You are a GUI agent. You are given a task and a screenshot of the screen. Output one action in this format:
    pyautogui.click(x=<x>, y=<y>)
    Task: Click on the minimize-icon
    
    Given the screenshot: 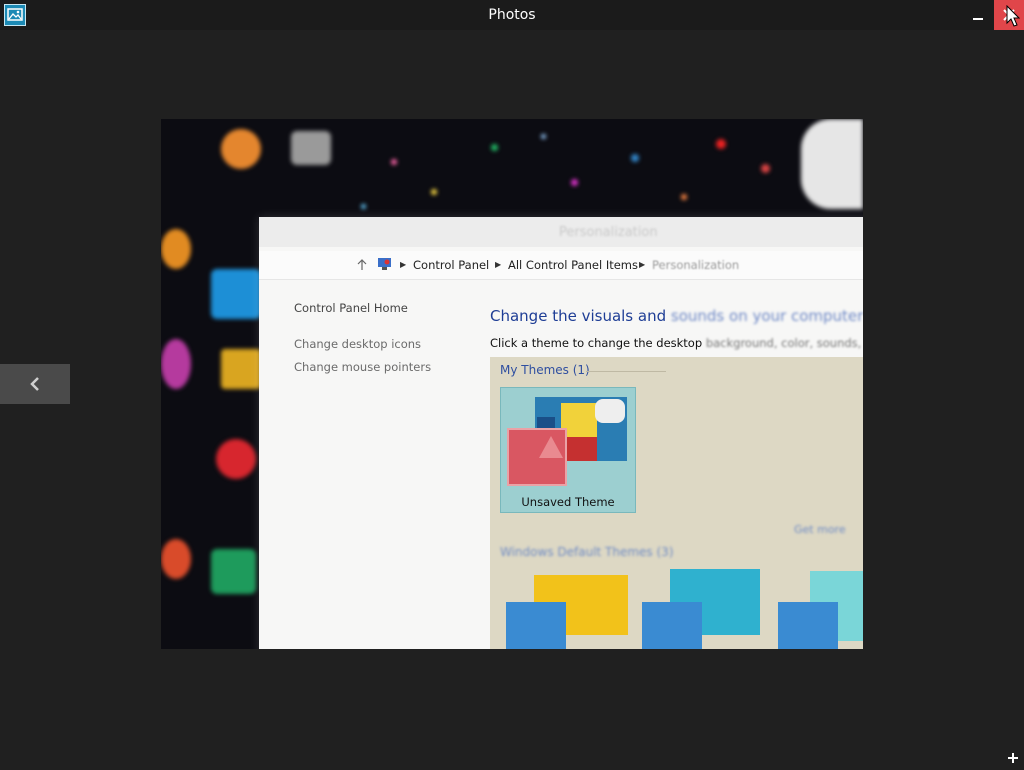 What is the action you would take?
    pyautogui.click(x=978, y=19)
    